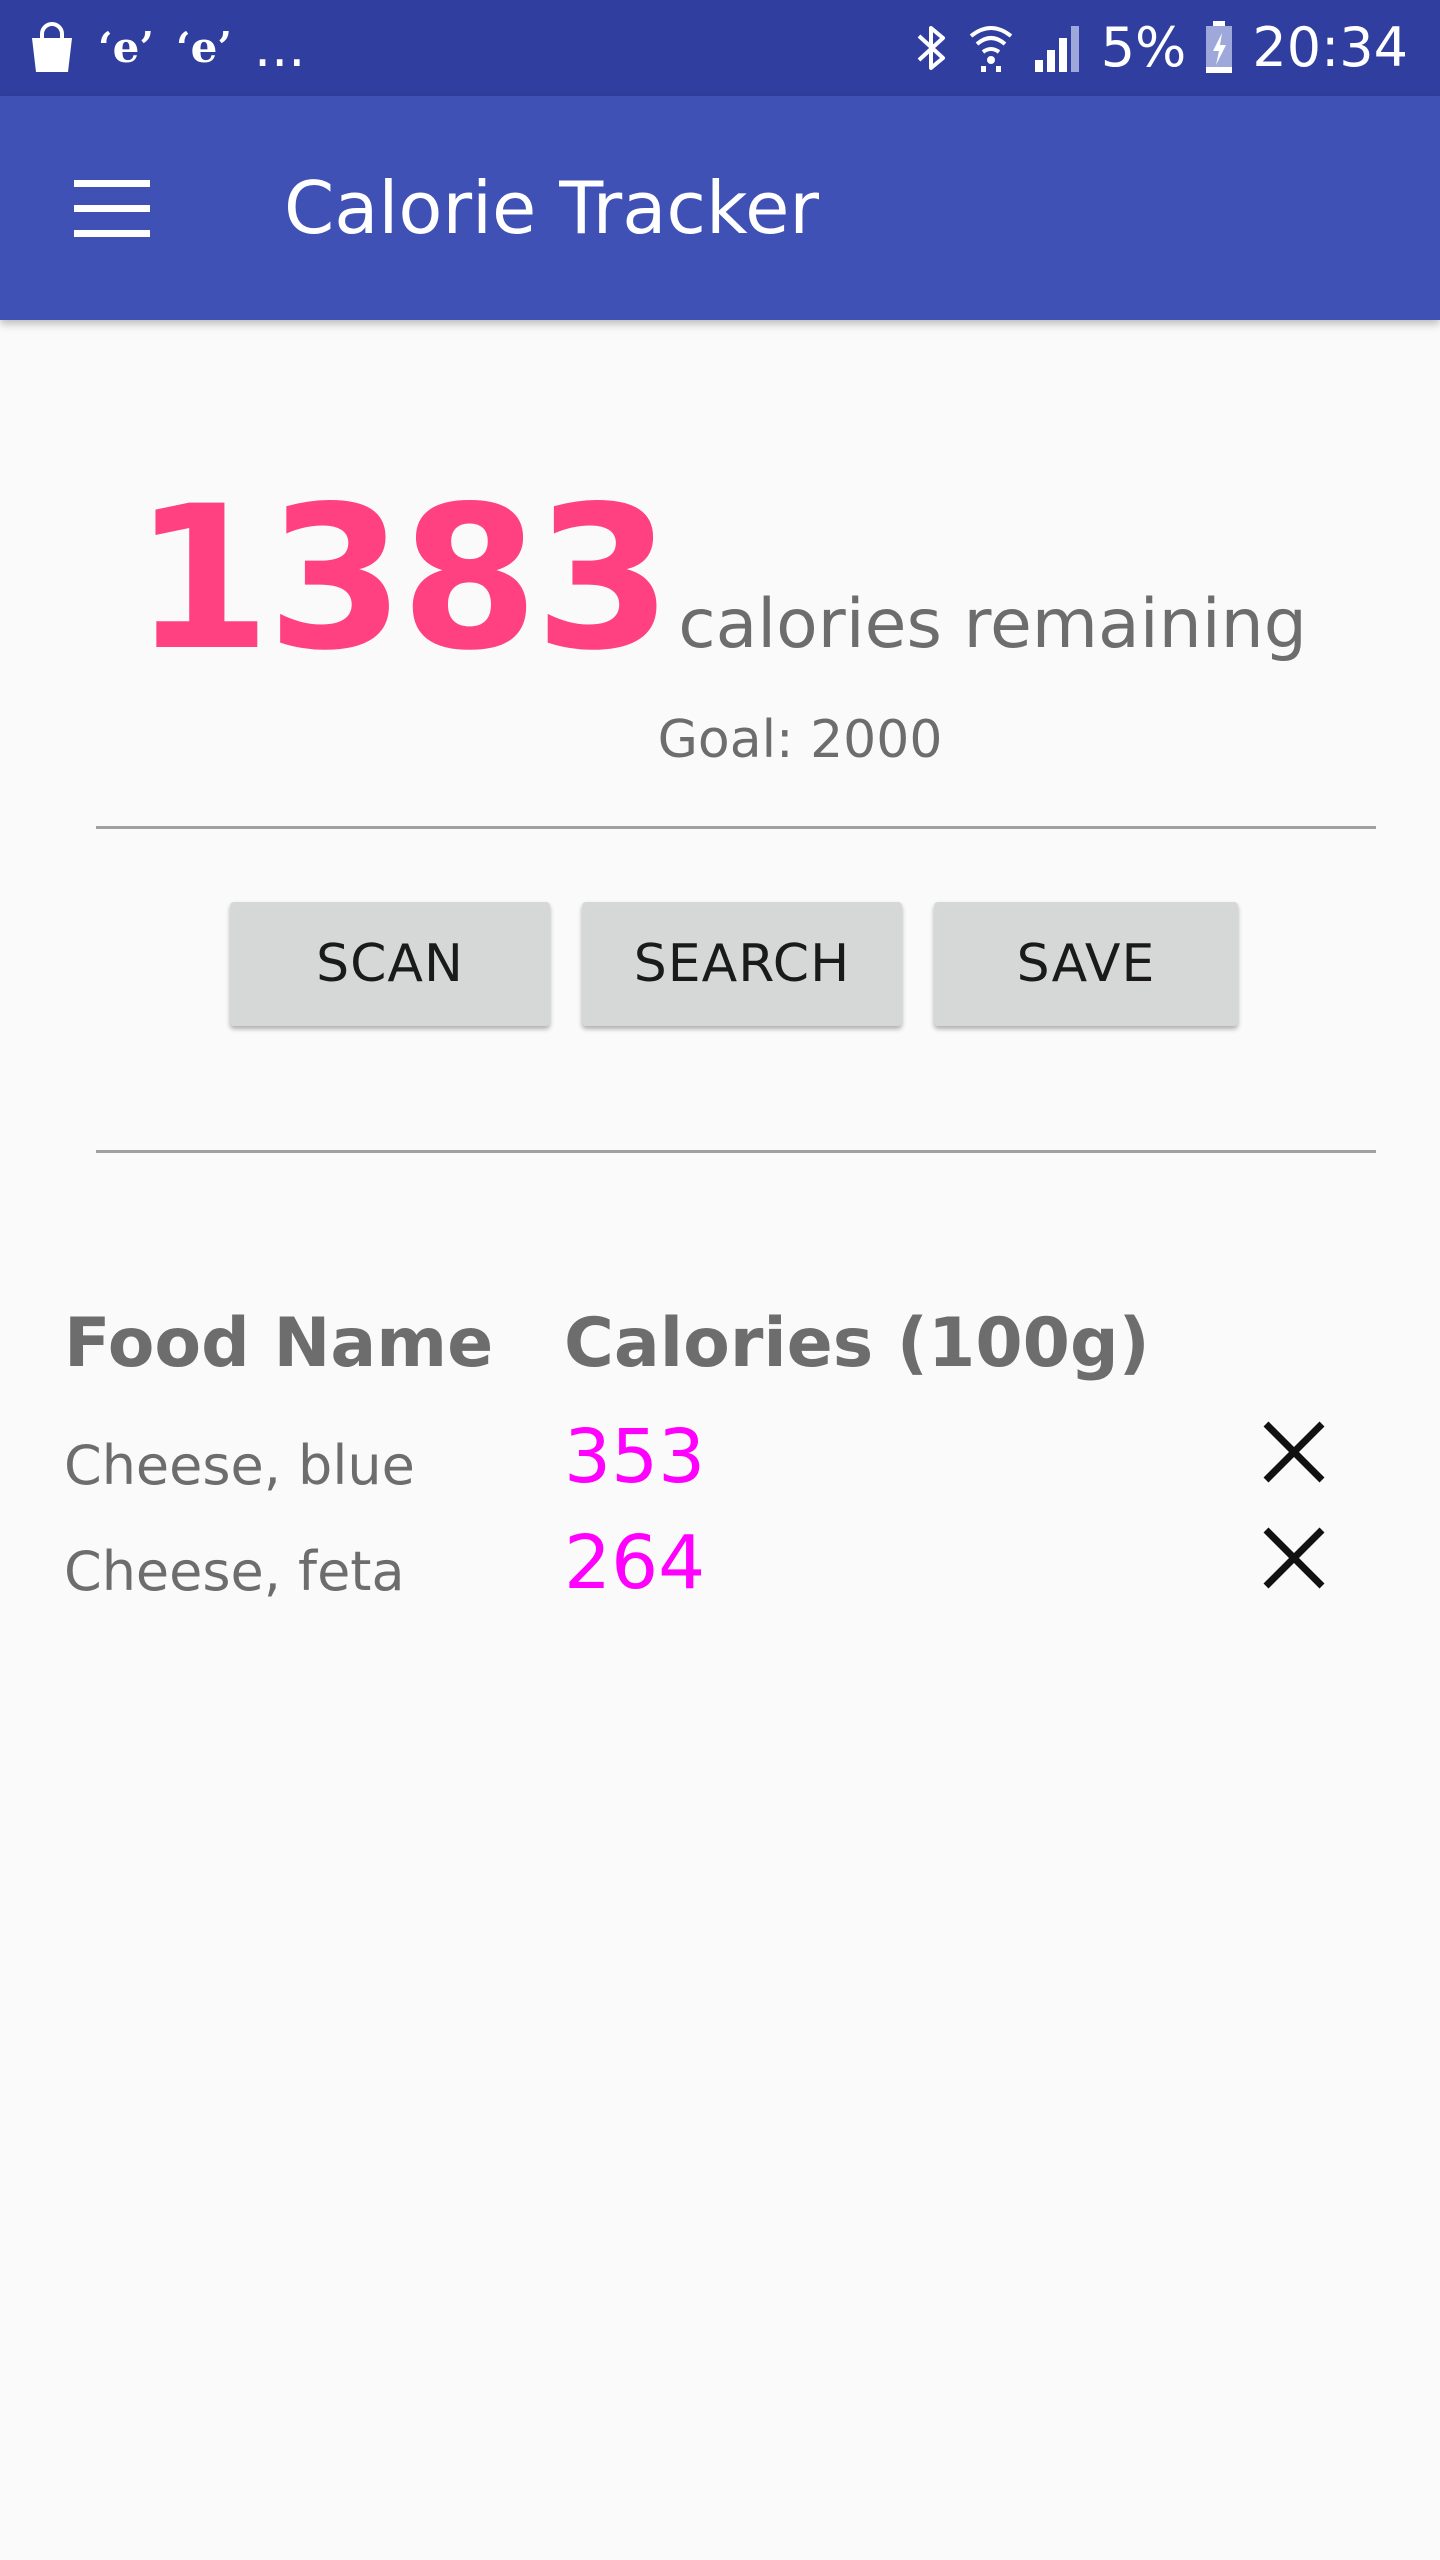 Image resolution: width=1440 pixels, height=2560 pixels. I want to click on action-buttons: SCAN SEARCH SAVE, so click(750, 964).